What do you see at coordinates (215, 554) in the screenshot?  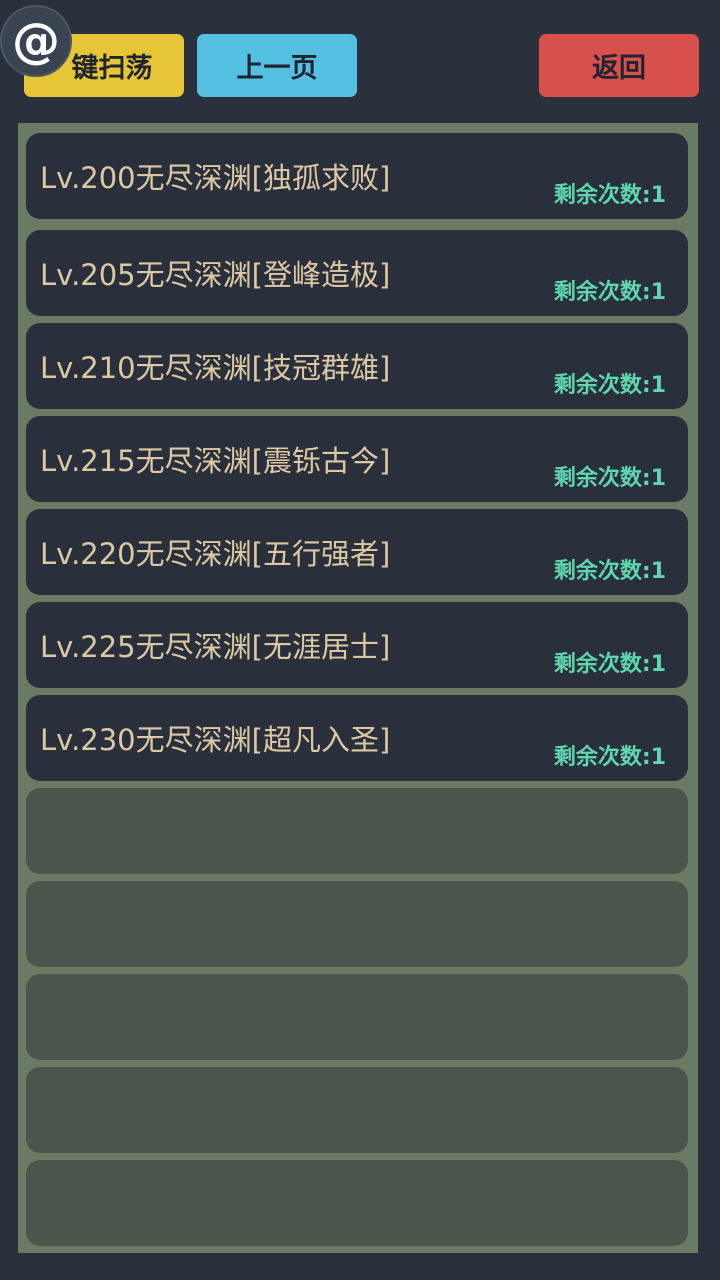 I see `level-title: Lv.220无尽深渊[五行强者]` at bounding box center [215, 554].